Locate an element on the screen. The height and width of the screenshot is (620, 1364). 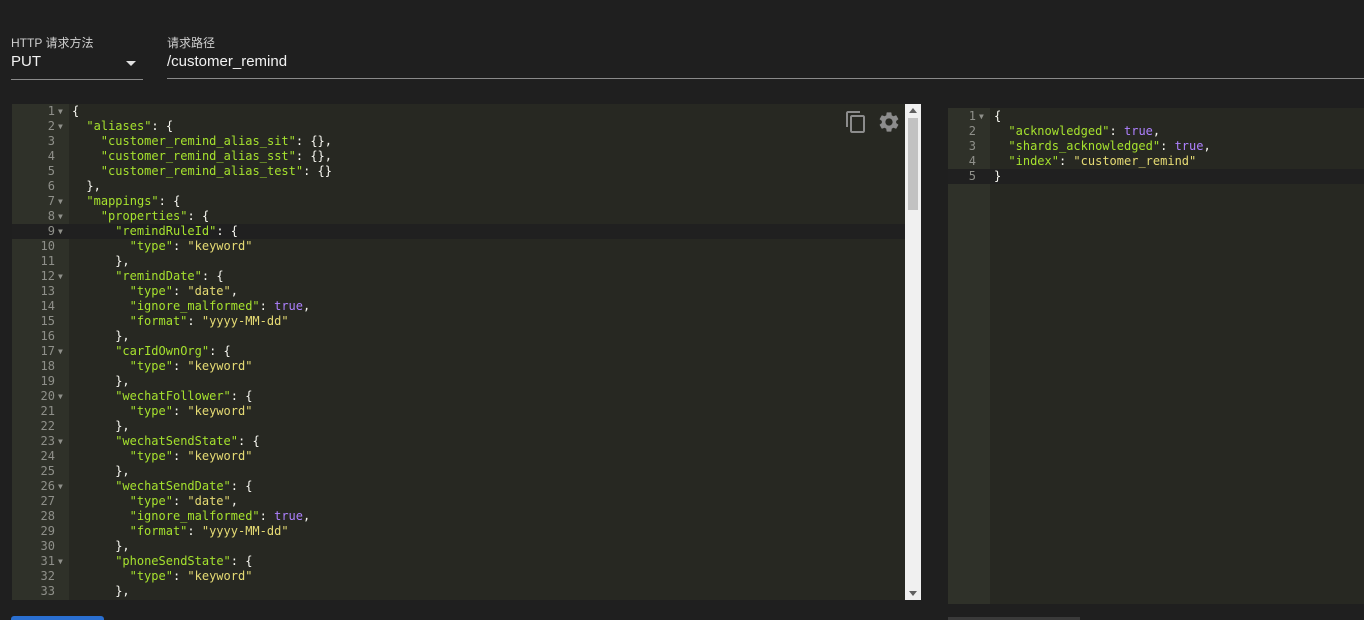
code-line: 32 "type": "keyword" is located at coordinates (458, 576).